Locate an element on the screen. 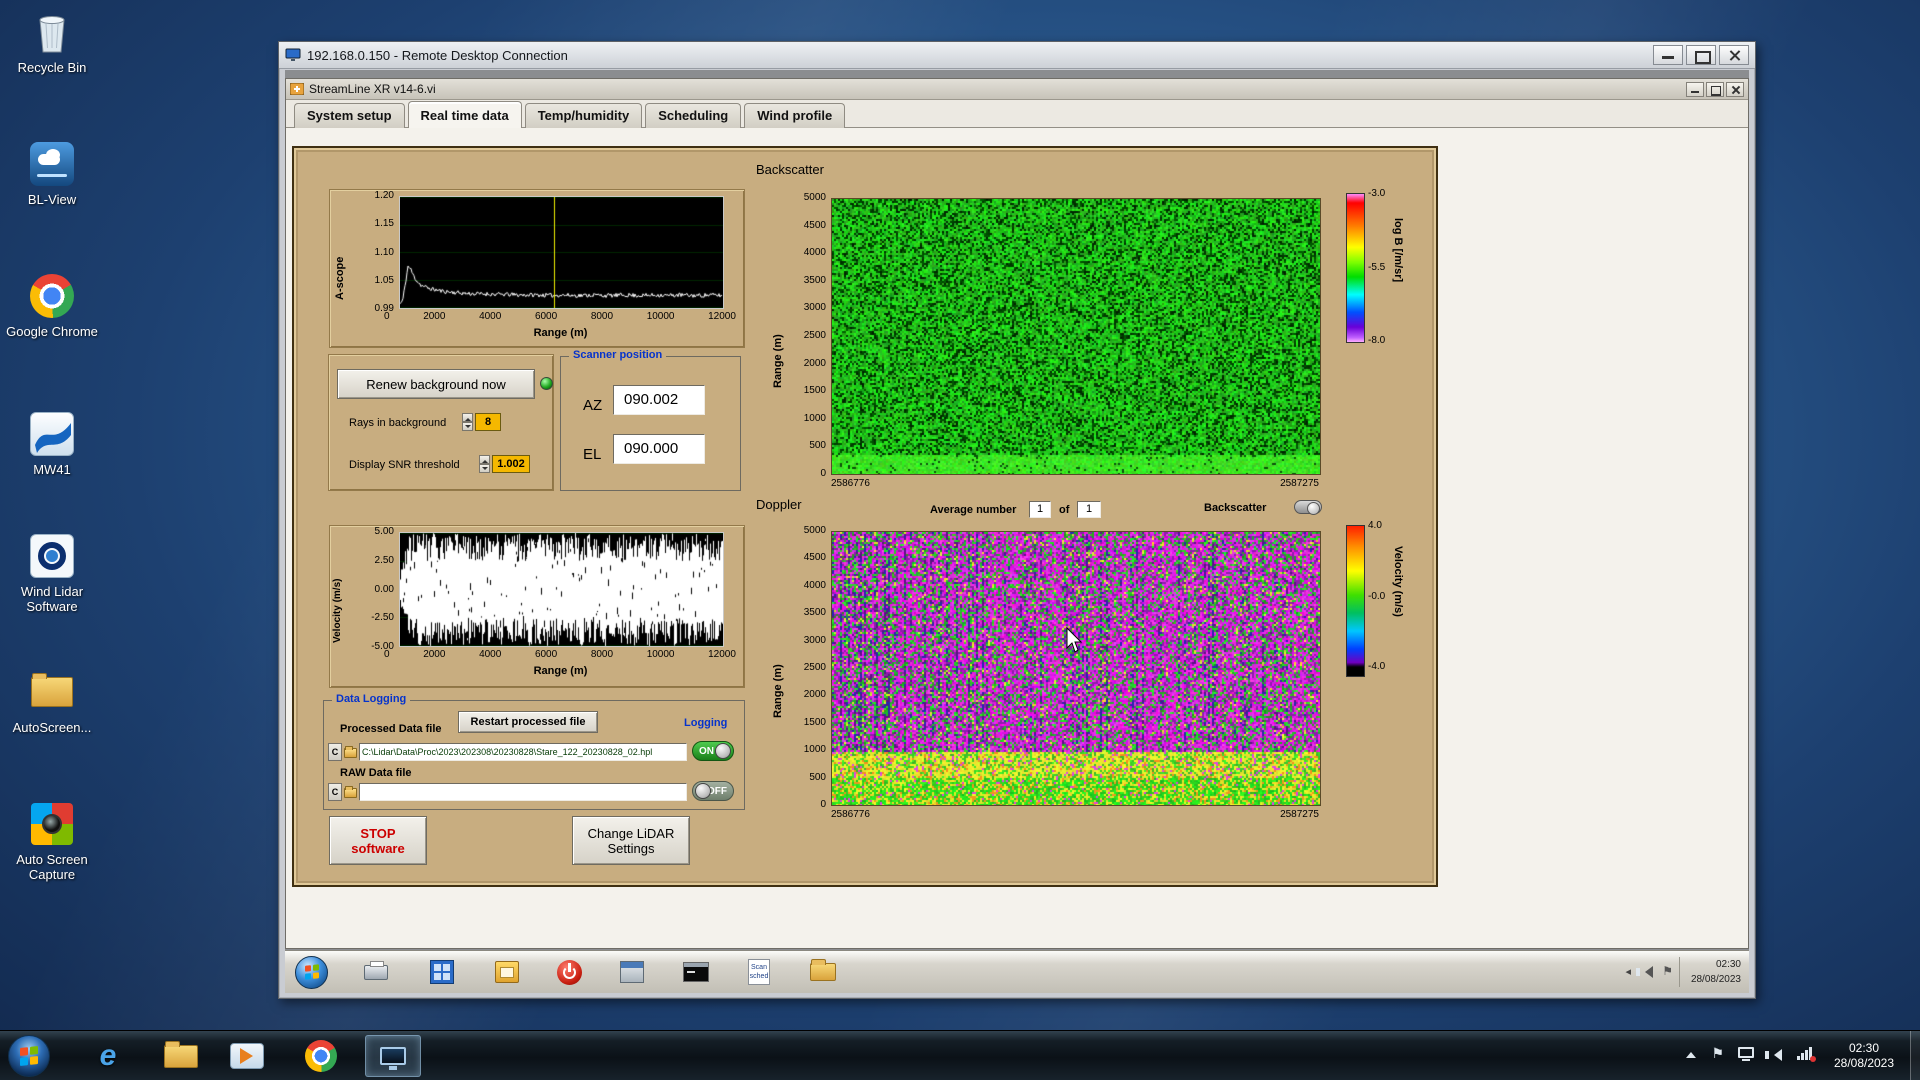 This screenshot has height=1080, width=1920. renew-background-button: Renew background now is located at coordinates (436, 384).